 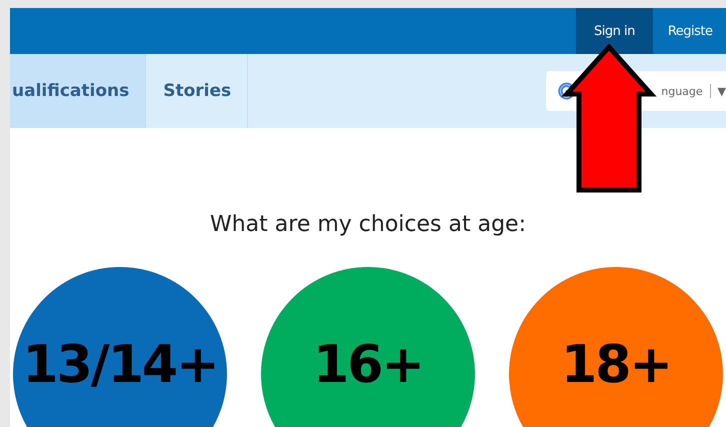 What do you see at coordinates (368, 347) in the screenshot?
I see `age-choice: 16+` at bounding box center [368, 347].